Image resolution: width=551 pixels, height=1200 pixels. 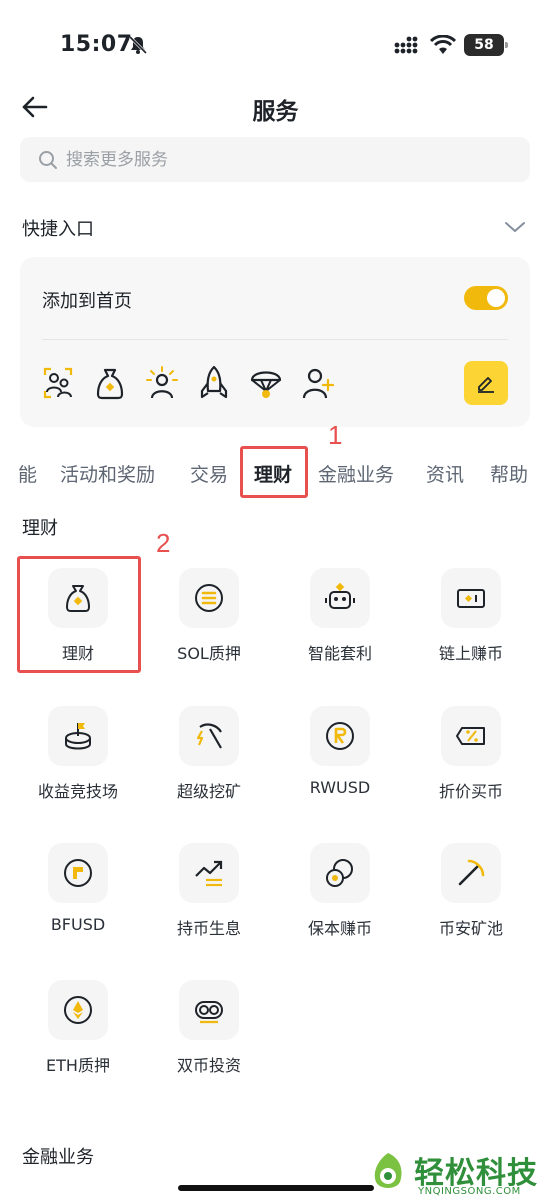 What do you see at coordinates (339, 653) in the screenshot?
I see `service-label: 智能套利` at bounding box center [339, 653].